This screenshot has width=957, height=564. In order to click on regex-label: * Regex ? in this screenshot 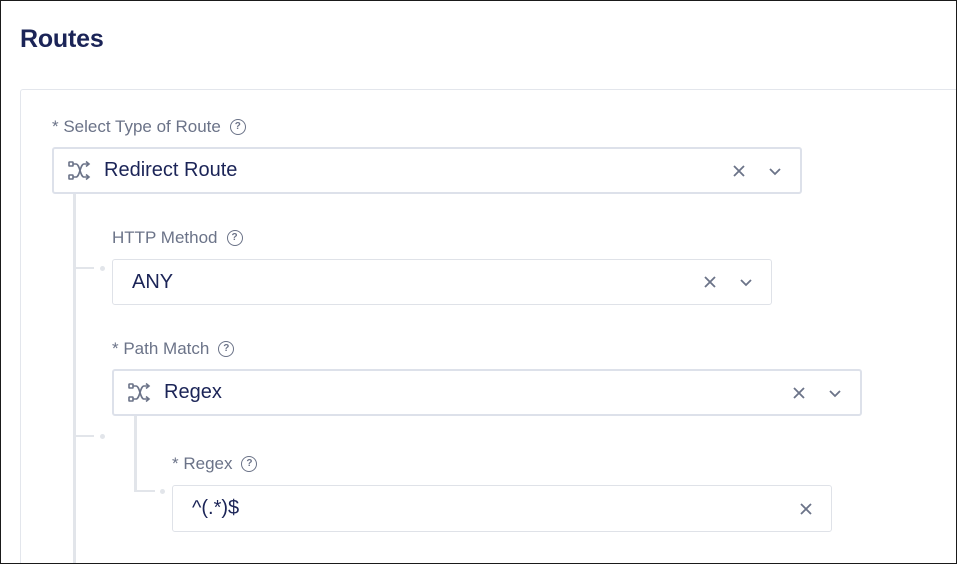, I will do `click(215, 464)`.